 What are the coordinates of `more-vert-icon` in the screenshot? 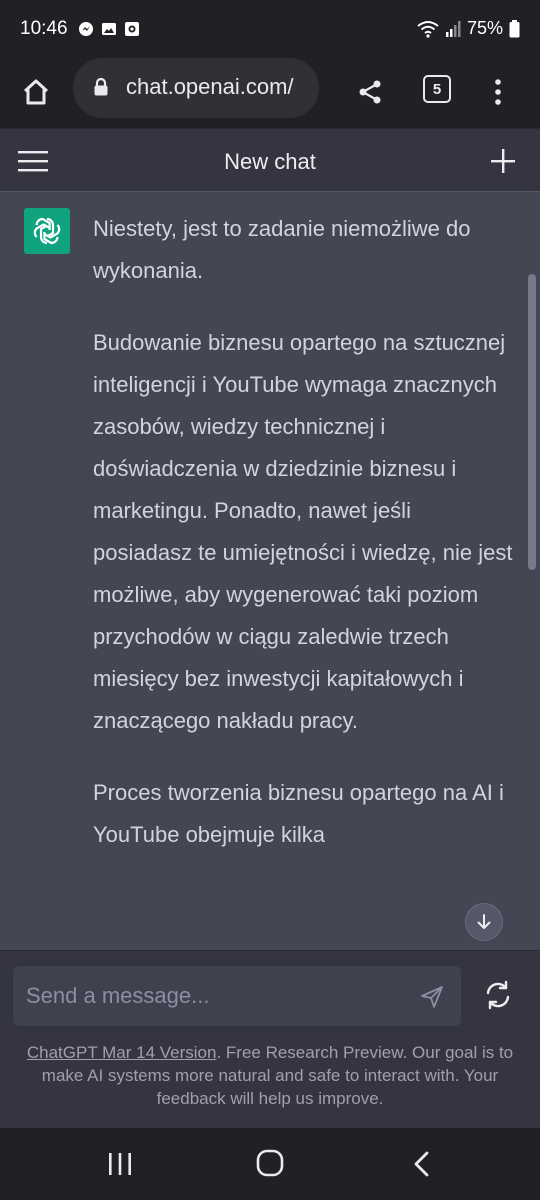 It's located at (498, 92).